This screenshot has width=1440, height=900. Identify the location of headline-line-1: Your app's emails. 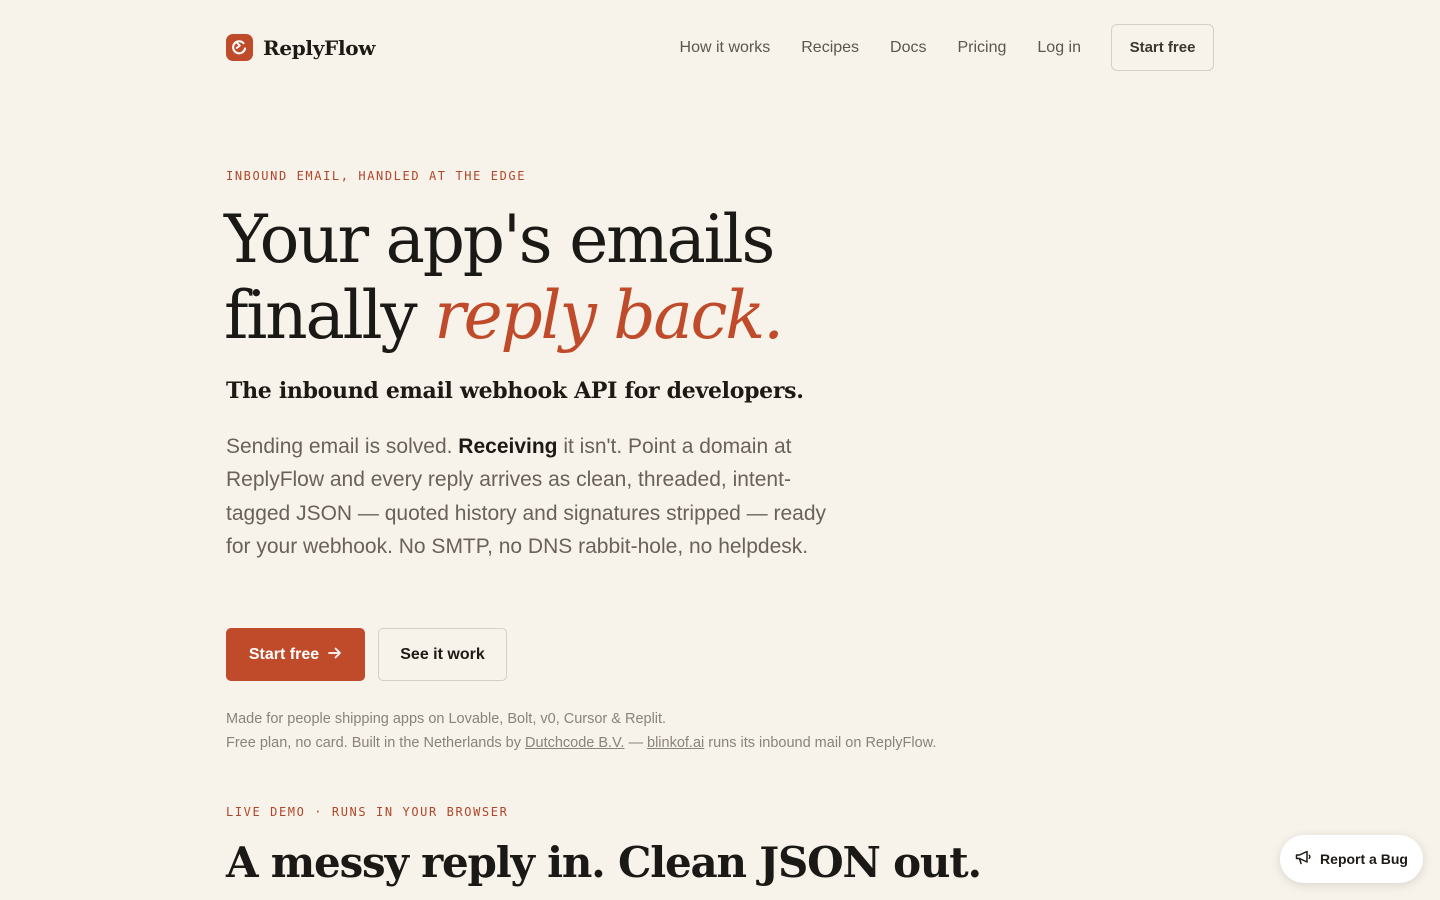
(499, 239).